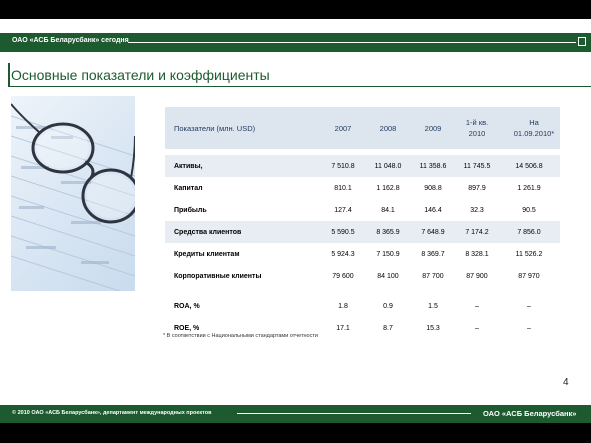 This screenshot has height=443, width=591. I want to click on column-header: Показатели (млн. USD), so click(215, 128).